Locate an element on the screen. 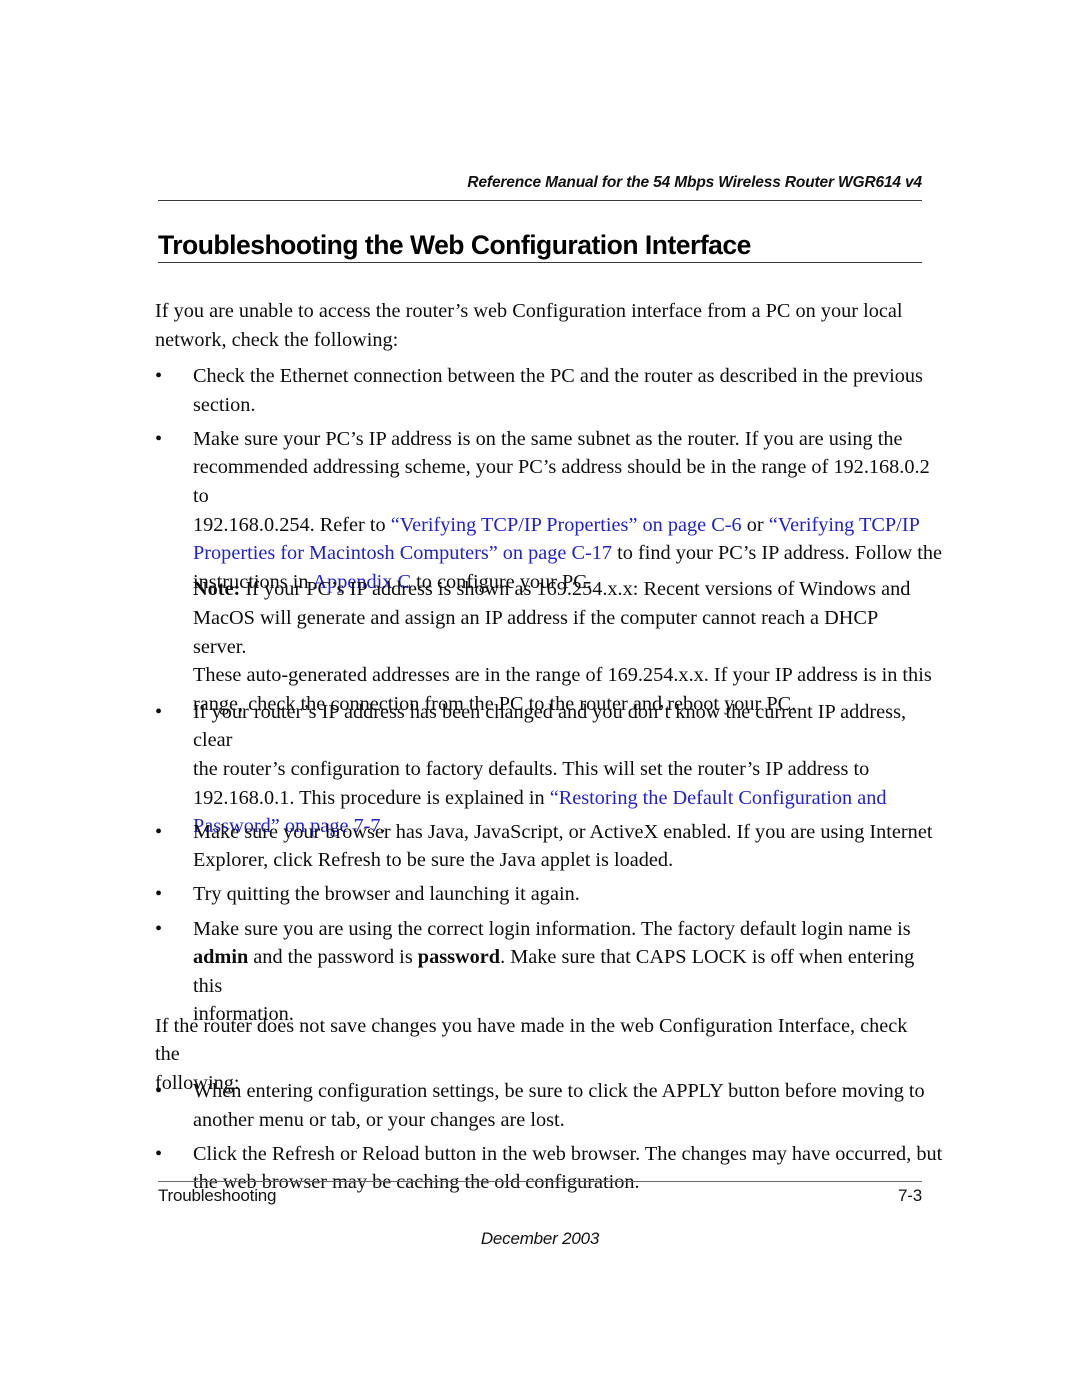 This screenshot has height=1397, width=1080. emphasis-text: Note: is located at coordinates (217, 589).